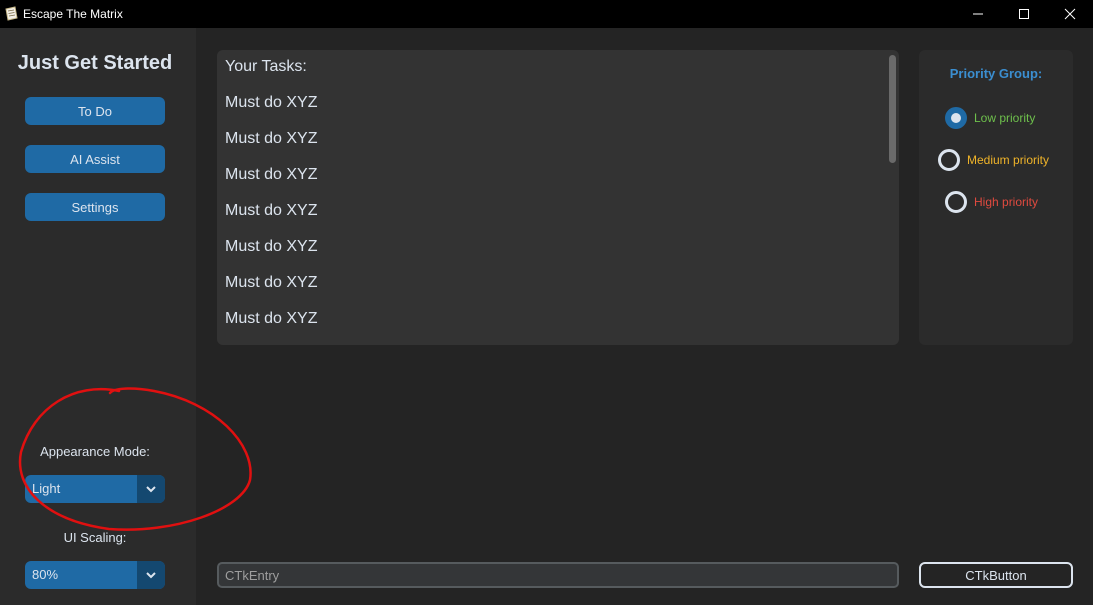 This screenshot has height=605, width=1093. Describe the element at coordinates (95, 451) in the screenshot. I see `appearance-mode-label: Appearance Mode:` at that location.